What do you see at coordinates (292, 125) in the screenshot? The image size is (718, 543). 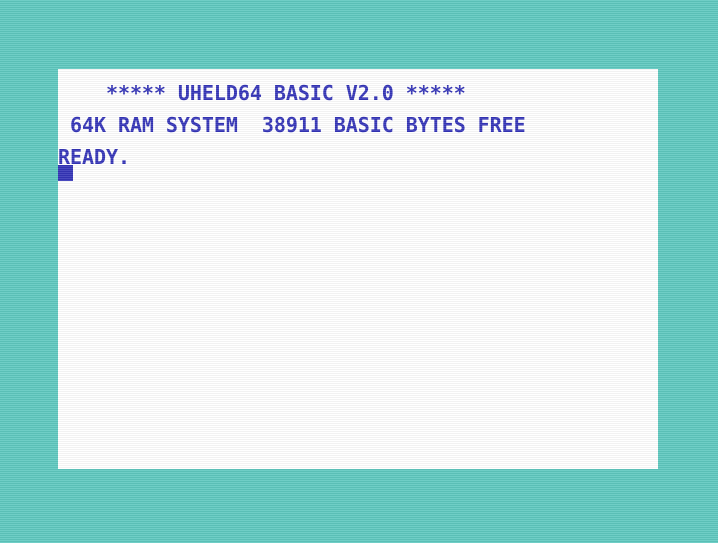 I see `memory-info-line: 64K RAM SYSTEM 38911 BASIC BYTES FREE` at bounding box center [292, 125].